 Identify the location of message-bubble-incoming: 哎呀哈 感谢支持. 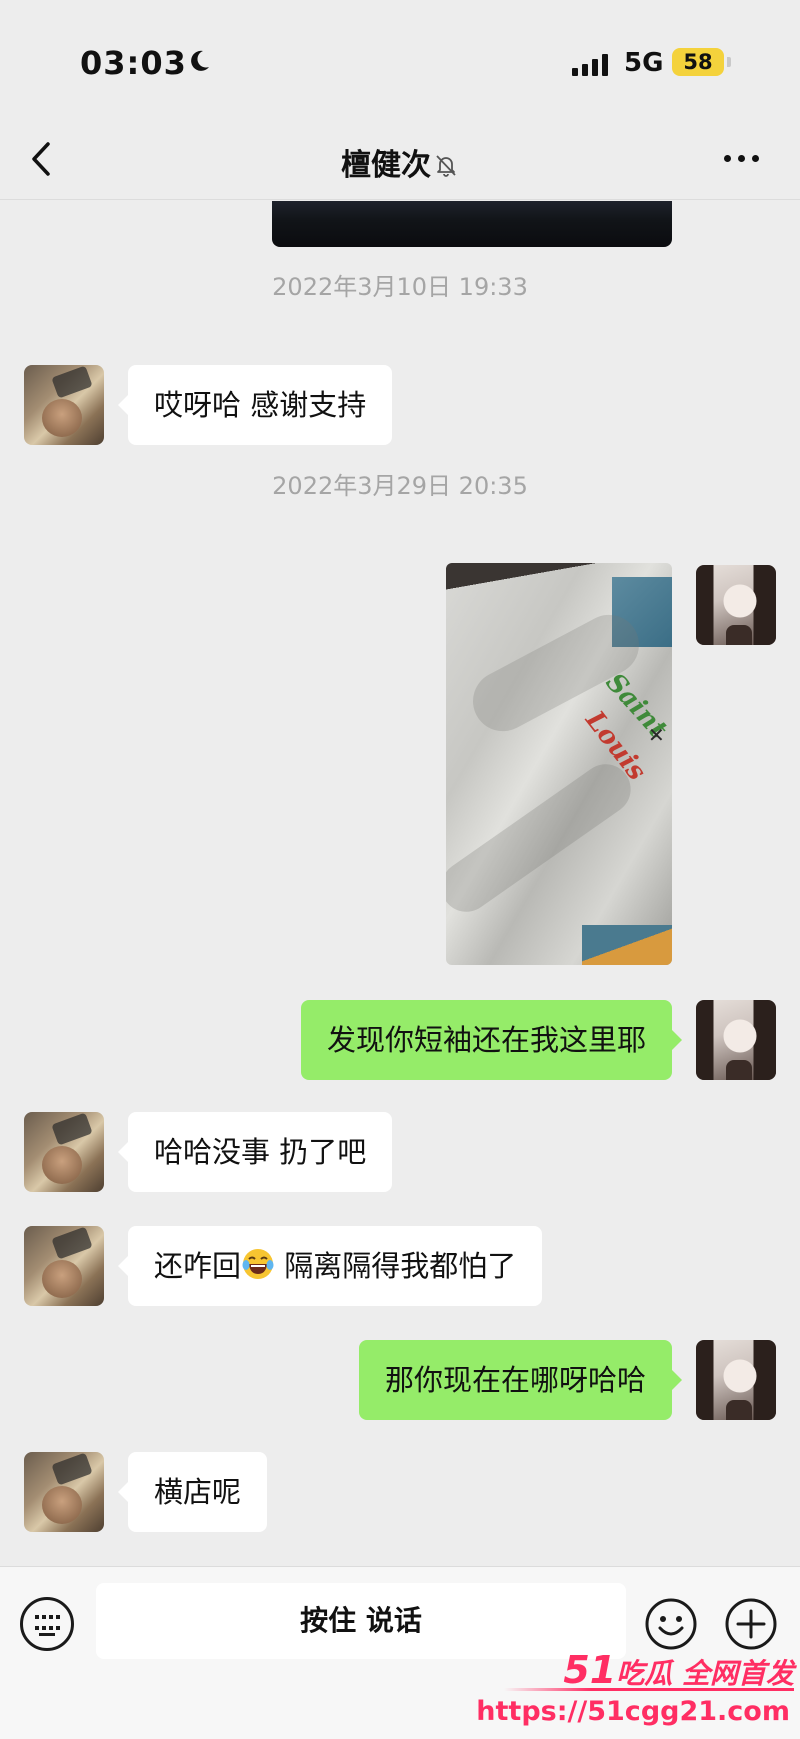
(255, 405).